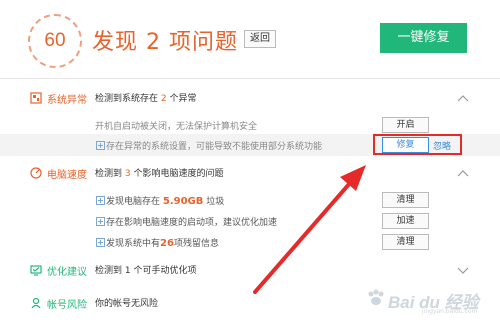 This screenshot has width=500, height=329. Describe the element at coordinates (192, 223) in the screenshot. I see `row-text: 存在影响电脑速度的启动项，建议优化加速` at that location.